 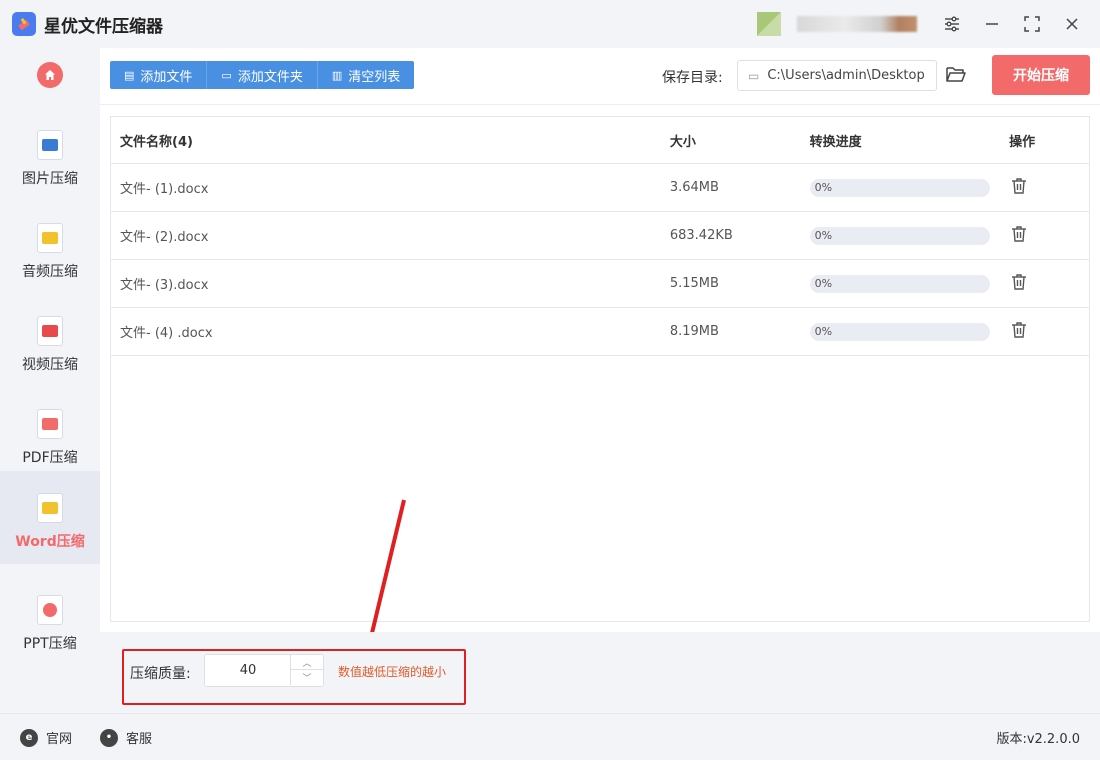 I want to click on folder-outline-icon: ▭, so click(x=754, y=75).